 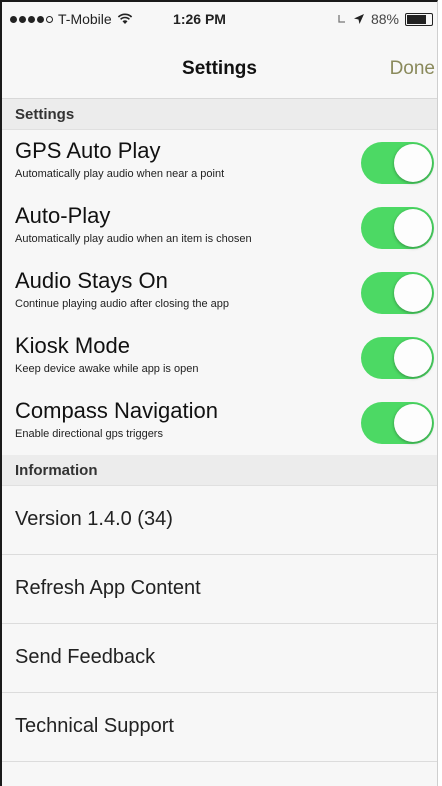 I want to click on setting-label: Compass Navigation, so click(x=116, y=410).